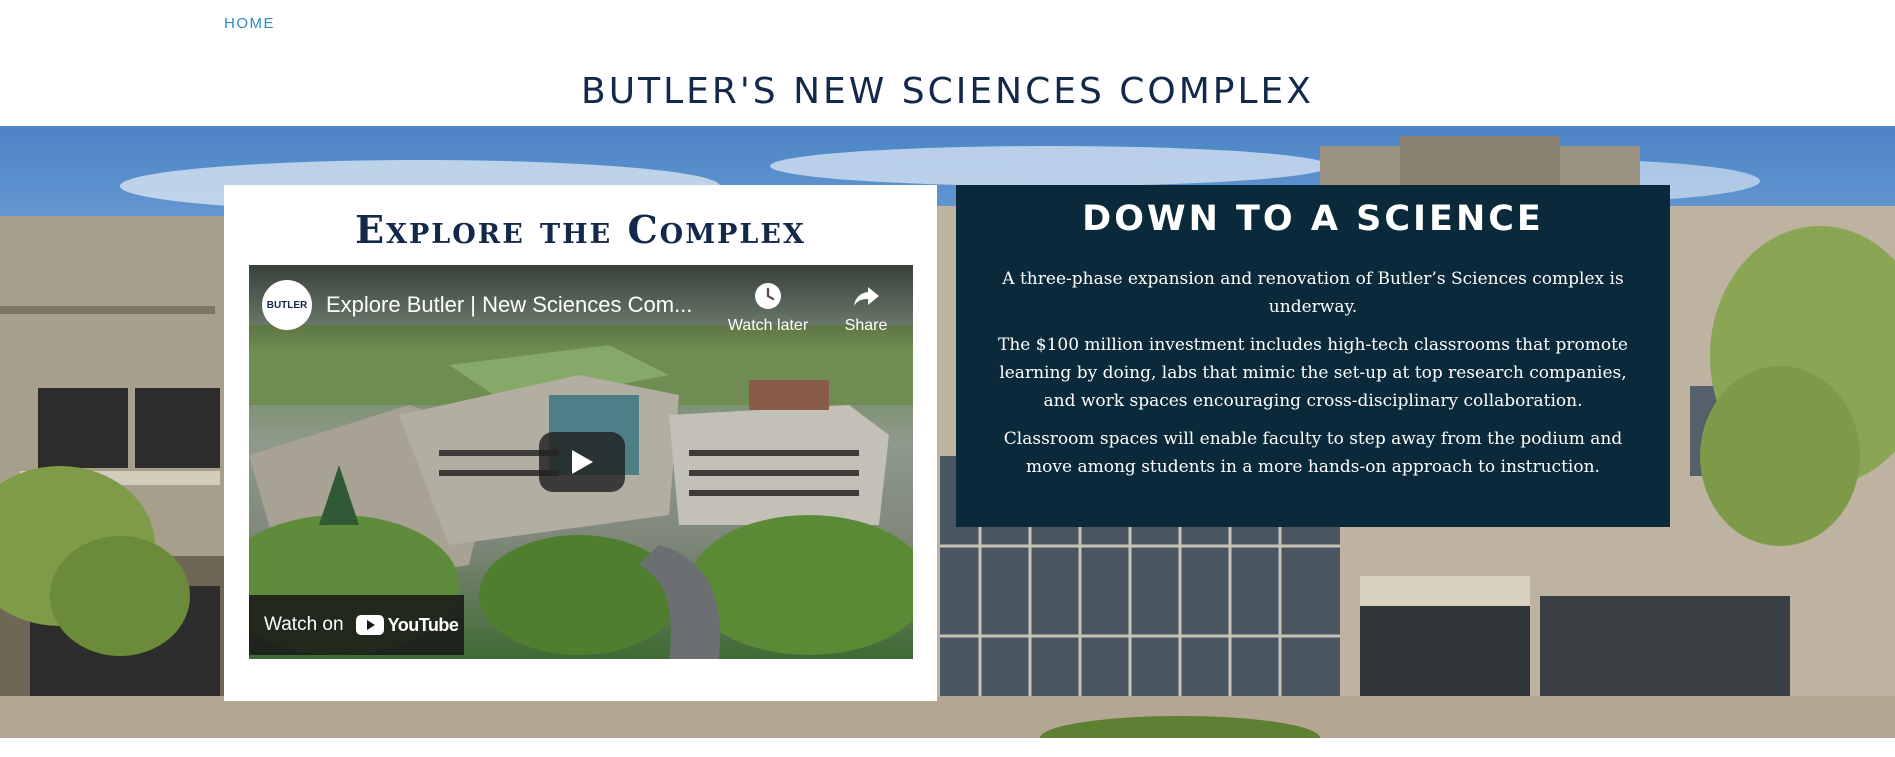  I want to click on youtube-wordmark: YouTube, so click(423, 624).